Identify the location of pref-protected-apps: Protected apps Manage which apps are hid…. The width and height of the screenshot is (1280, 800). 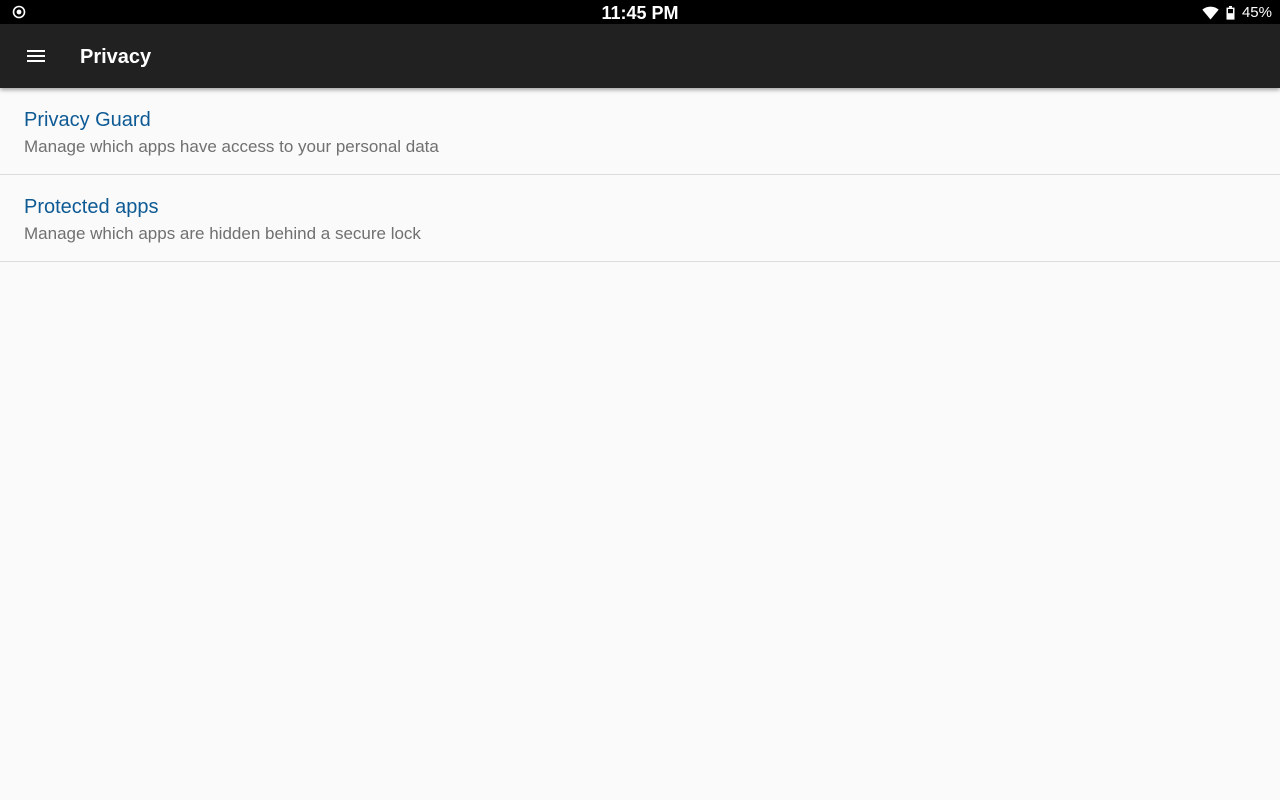
(640, 218).